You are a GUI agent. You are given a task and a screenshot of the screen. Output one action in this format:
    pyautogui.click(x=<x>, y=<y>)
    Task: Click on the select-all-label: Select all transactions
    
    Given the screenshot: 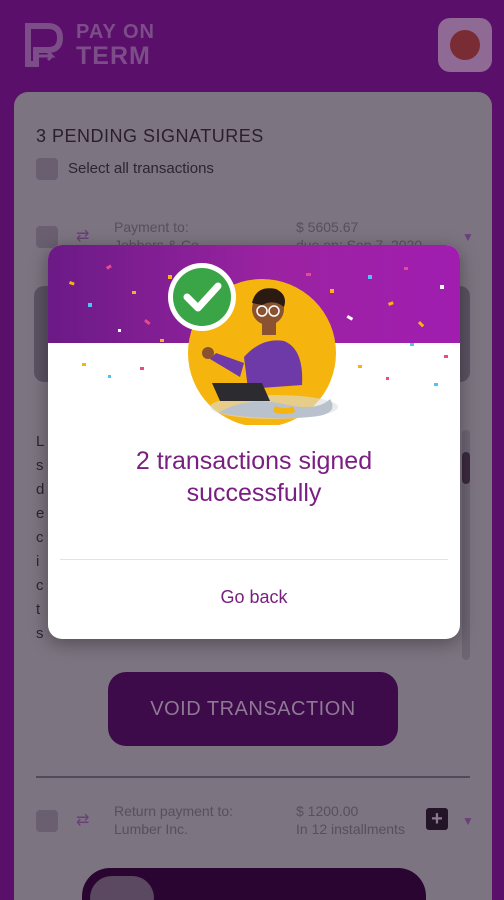 What is the action you would take?
    pyautogui.click(x=141, y=168)
    